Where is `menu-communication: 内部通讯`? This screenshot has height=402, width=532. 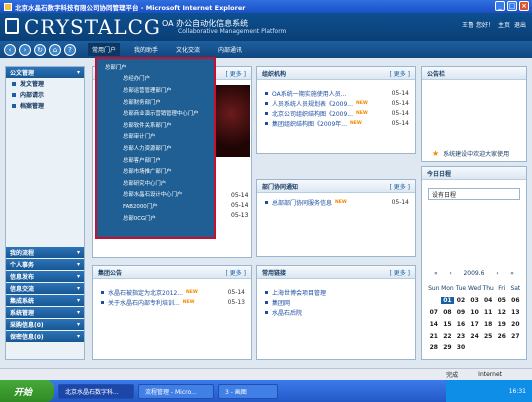 menu-communication: 内部通讯 is located at coordinates (230, 49).